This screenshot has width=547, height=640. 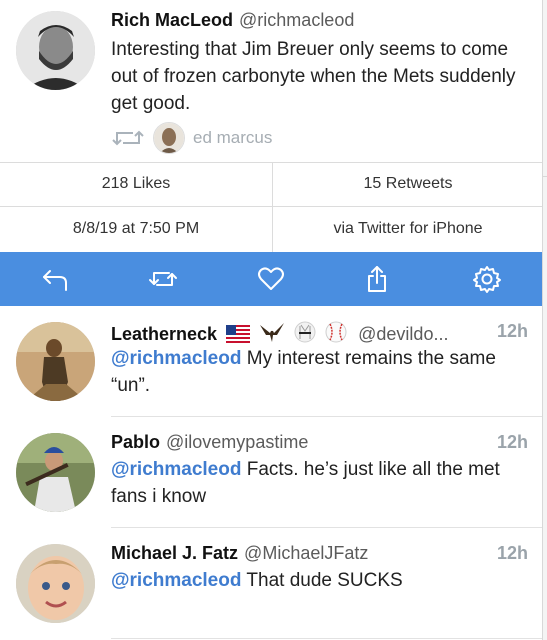 What do you see at coordinates (306, 553) in the screenshot?
I see `reply-author-handle: @MichaelJFatz` at bounding box center [306, 553].